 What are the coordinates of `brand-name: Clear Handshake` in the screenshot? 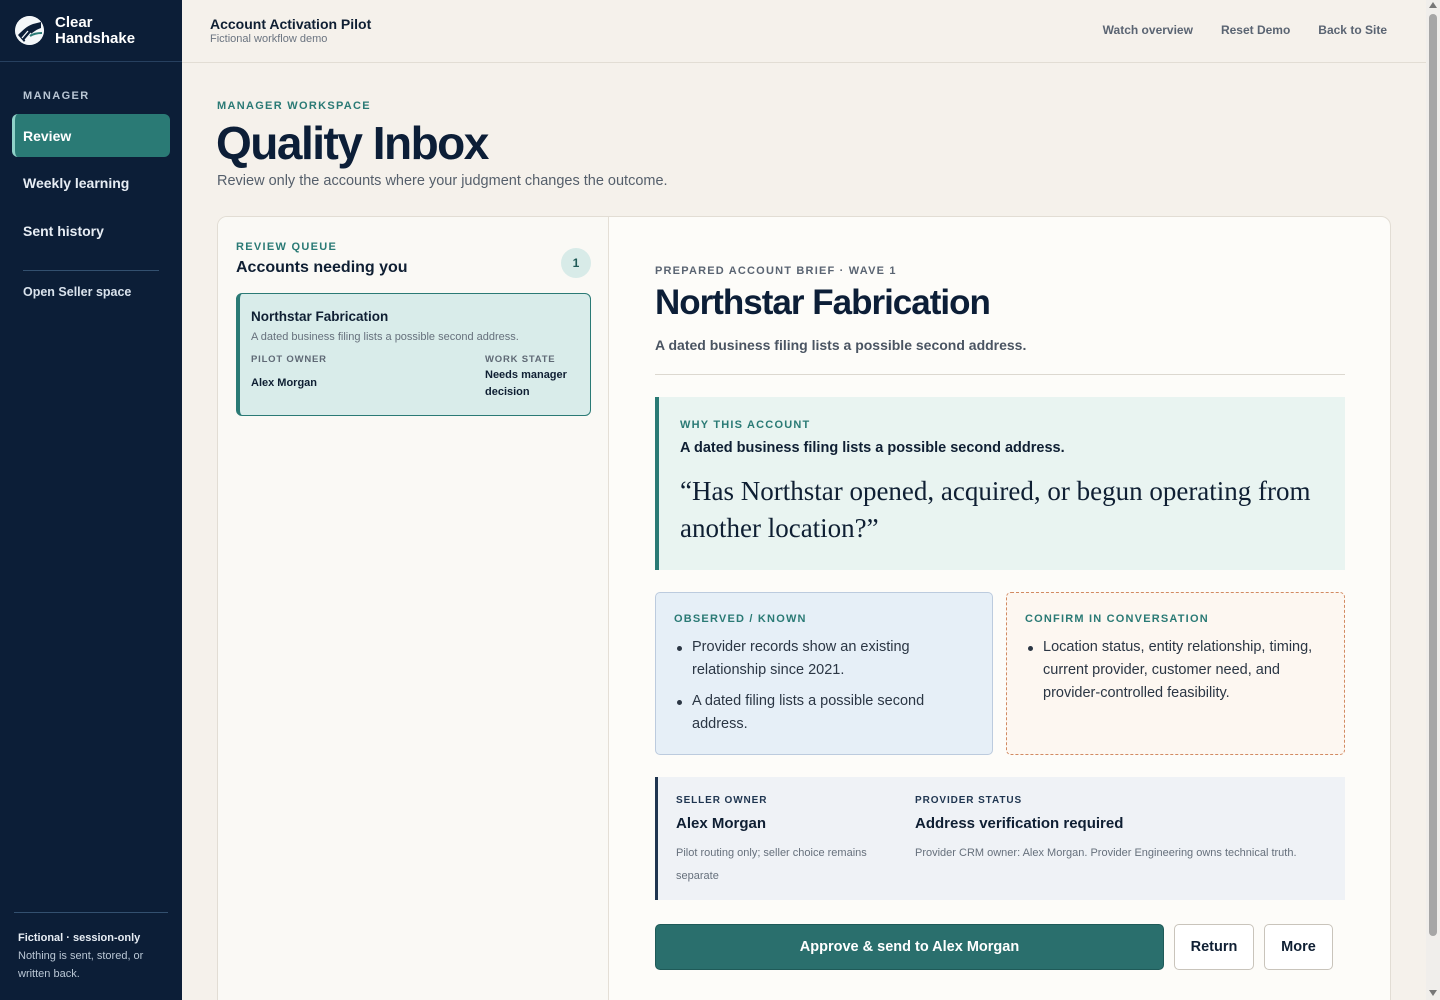 It's located at (95, 30).